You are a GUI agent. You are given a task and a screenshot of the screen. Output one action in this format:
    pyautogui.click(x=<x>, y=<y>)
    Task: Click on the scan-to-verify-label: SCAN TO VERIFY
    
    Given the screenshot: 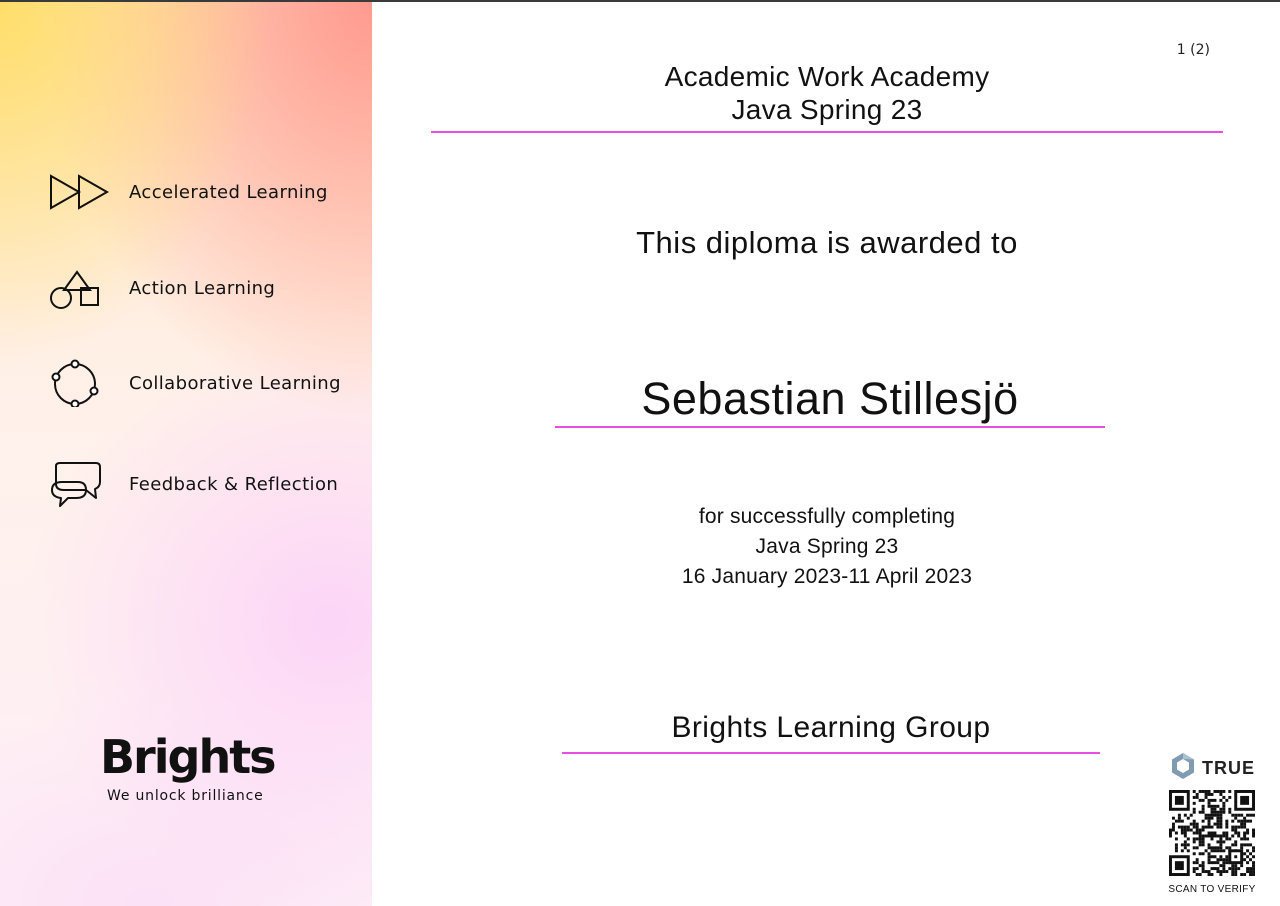 What is the action you would take?
    pyautogui.click(x=1212, y=889)
    